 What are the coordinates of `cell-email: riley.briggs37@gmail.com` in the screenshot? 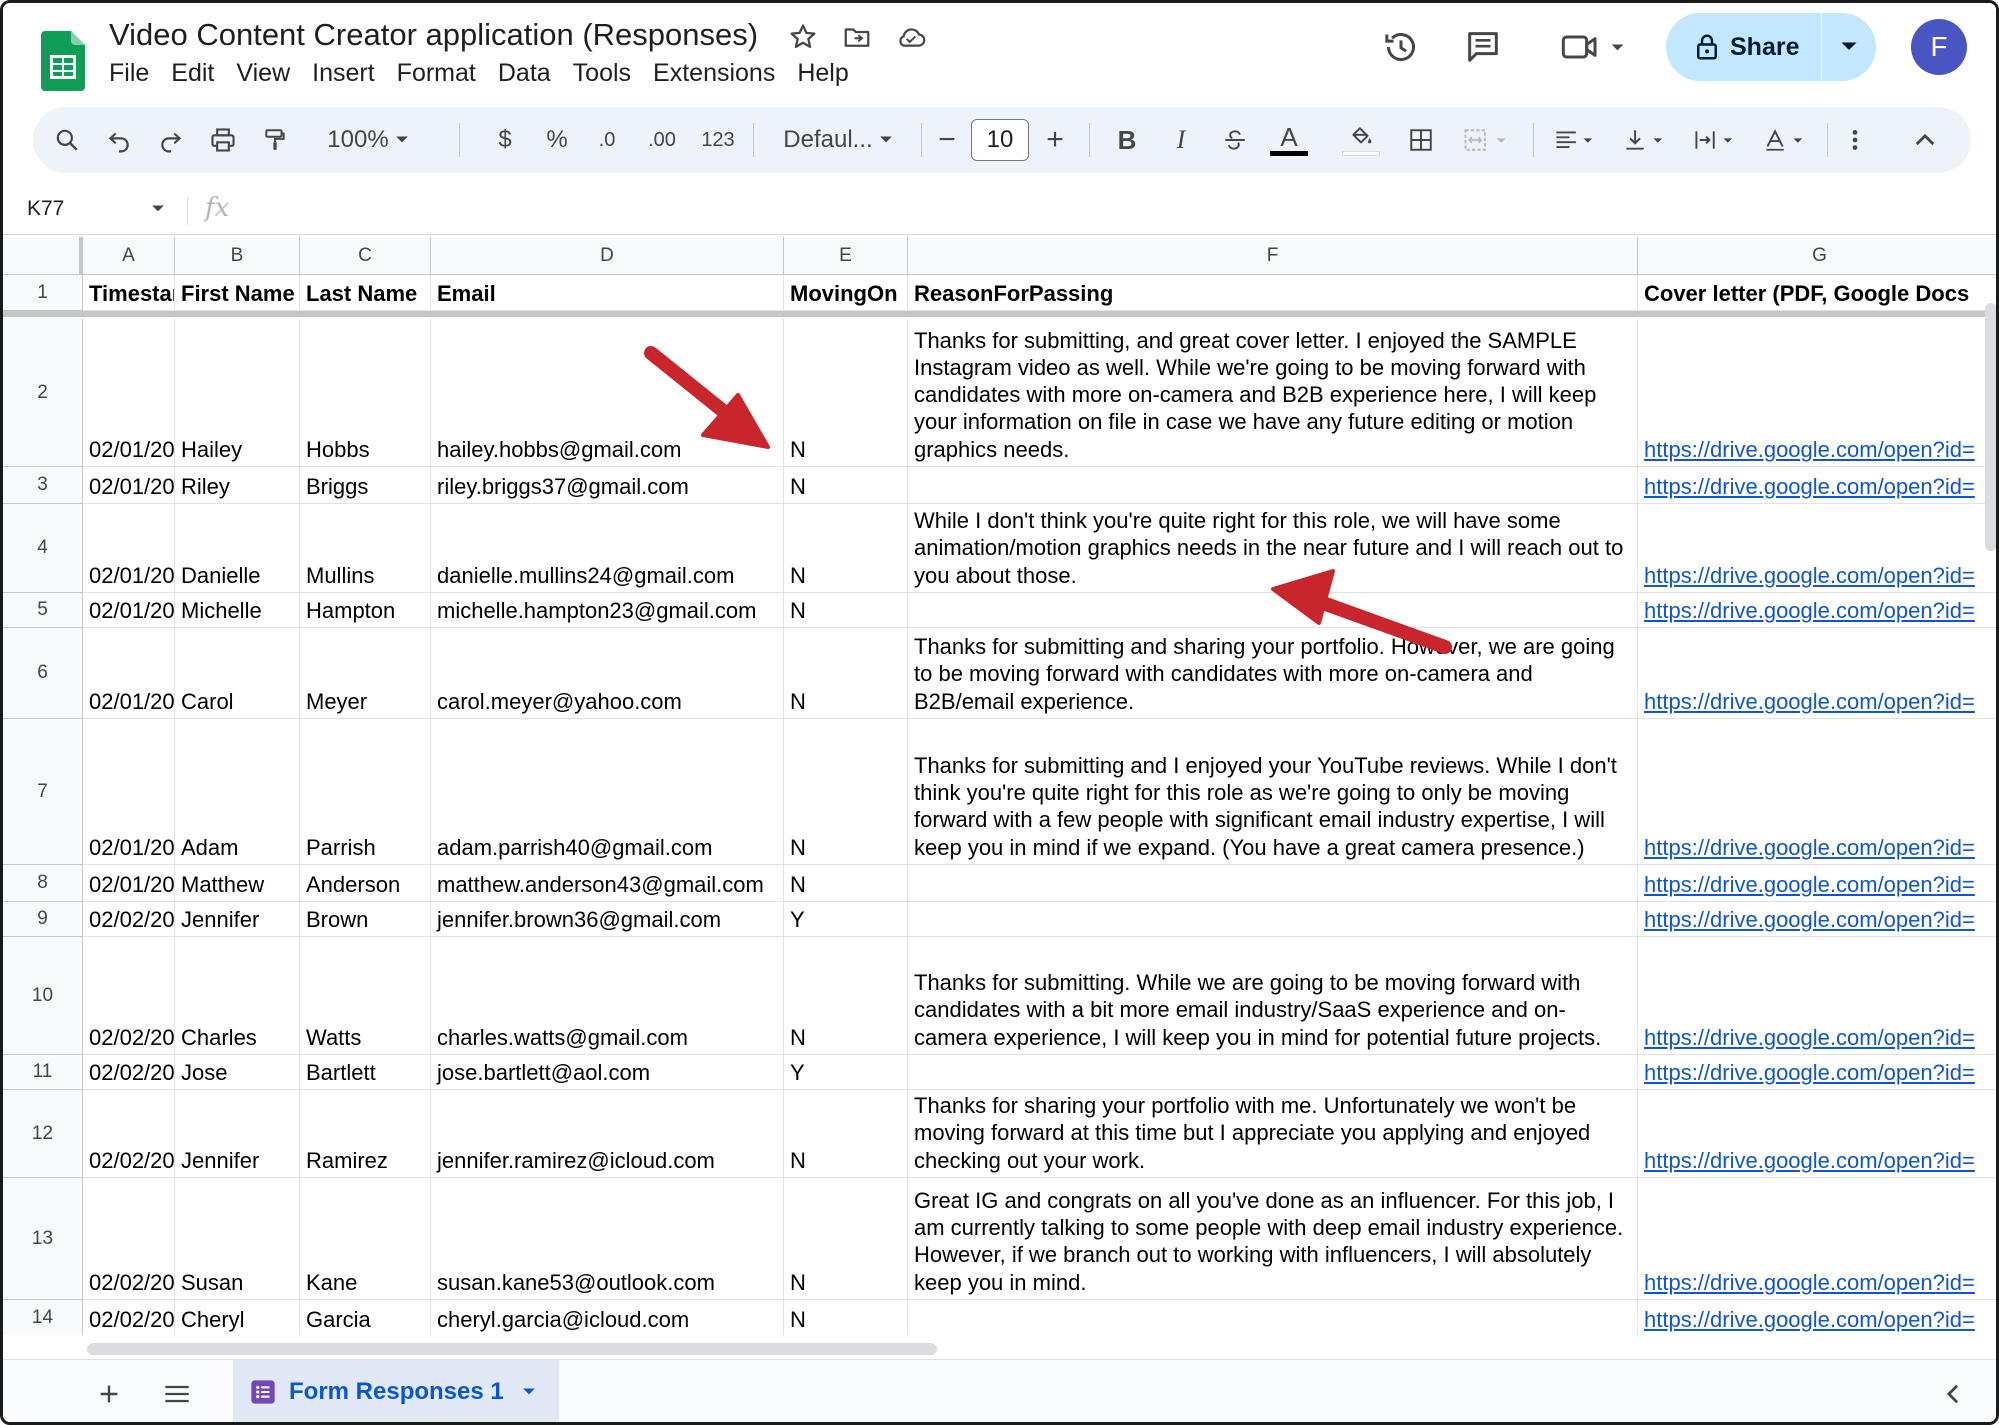 It's located at (607, 485).